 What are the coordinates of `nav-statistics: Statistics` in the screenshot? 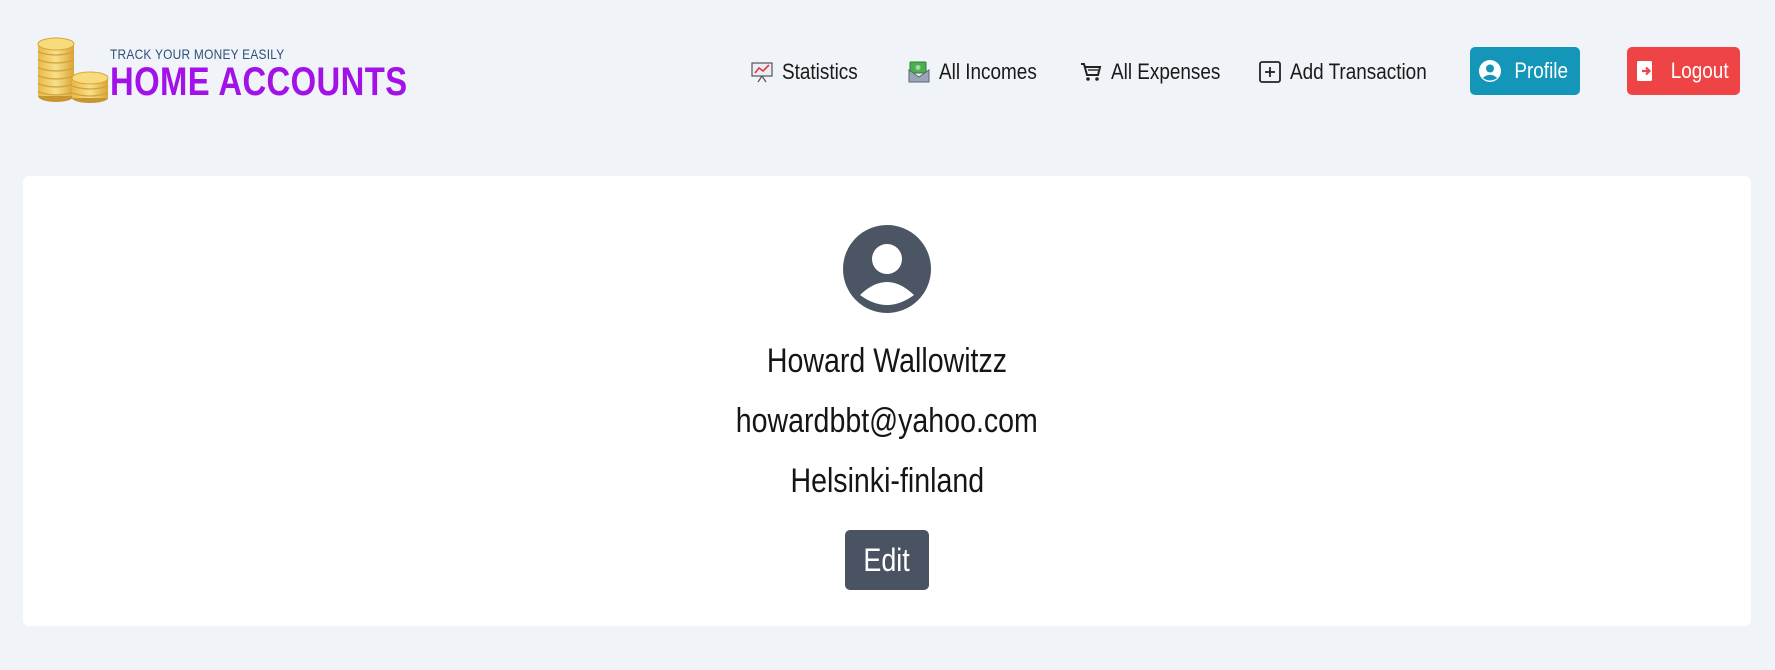 It's located at (810, 72).